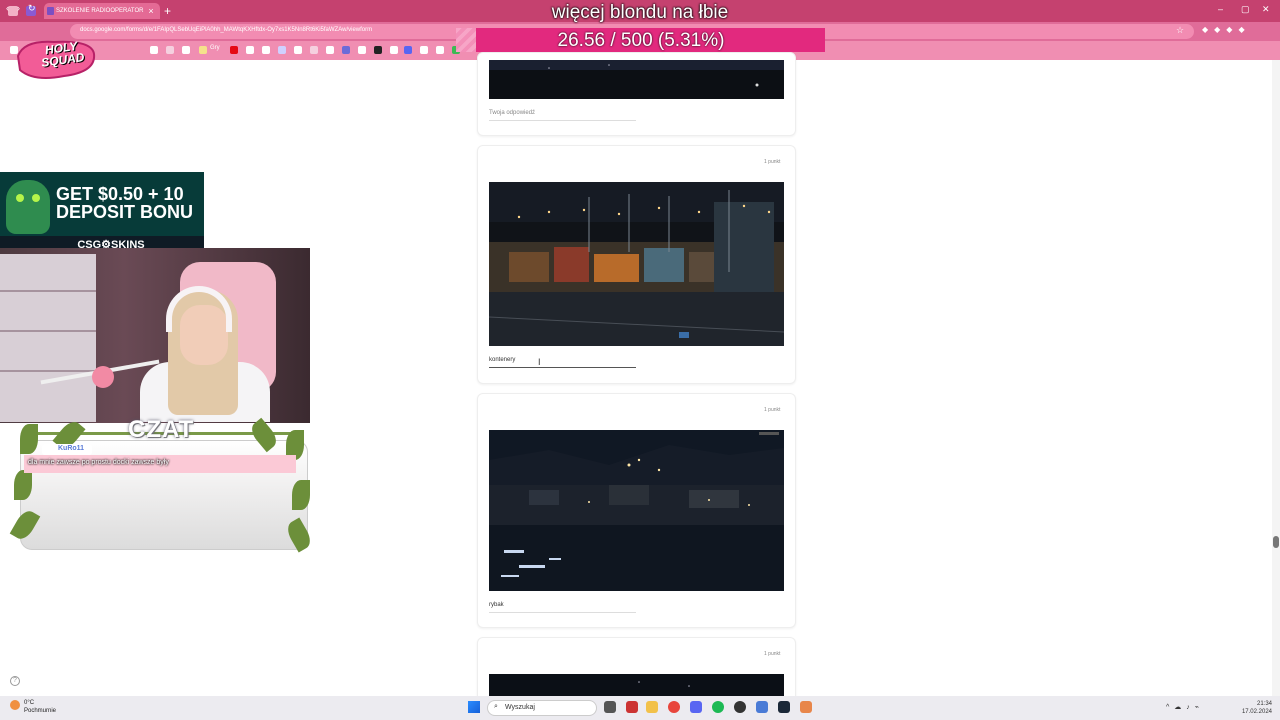  Describe the element at coordinates (161, 429) in the screenshot. I see `chat-label: CZAT` at that location.